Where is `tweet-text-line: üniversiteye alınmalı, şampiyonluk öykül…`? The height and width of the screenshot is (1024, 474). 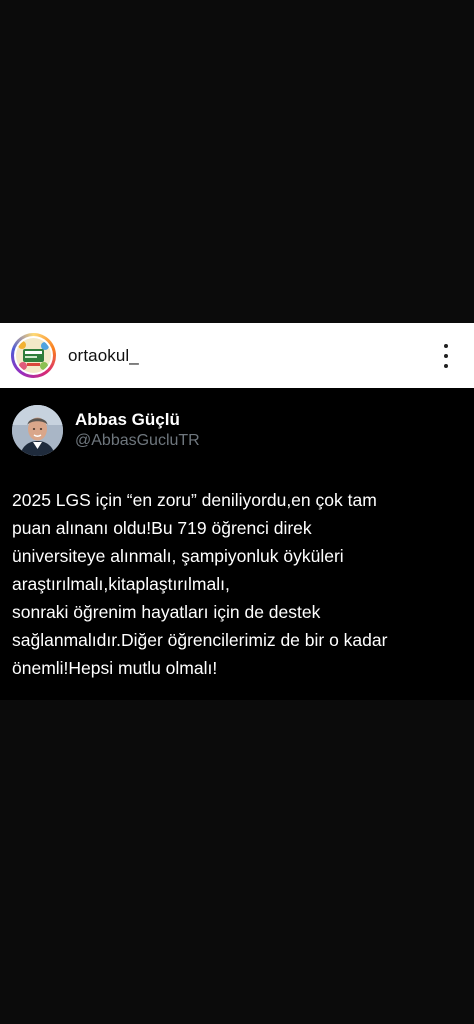
tweet-text-line: üniversiteye alınmalı, şampiyonluk öykül… is located at coordinates (178, 556).